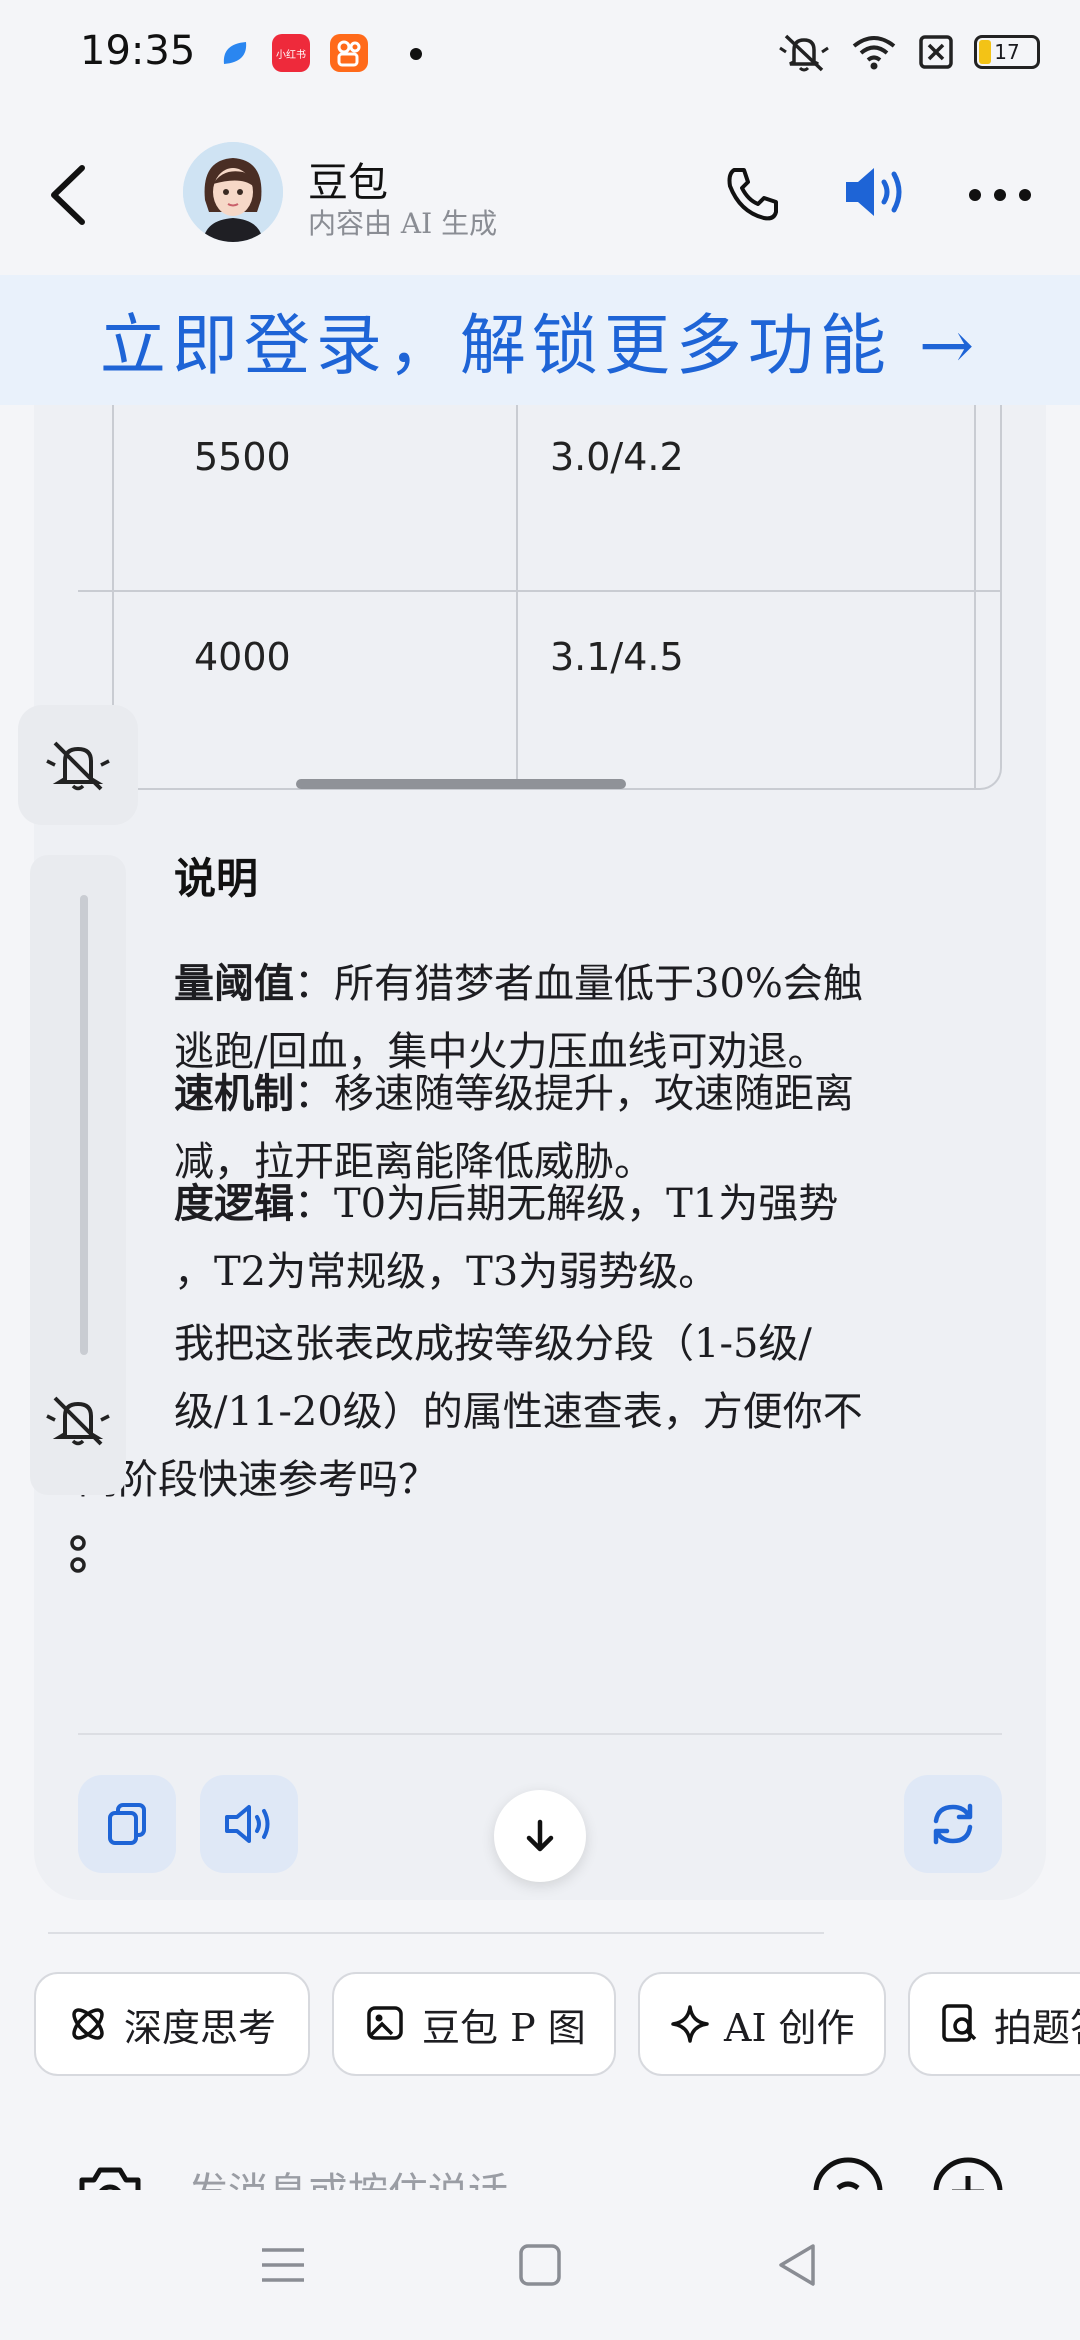  Describe the element at coordinates (968, 2171) in the screenshot. I see `plus-icon` at that location.